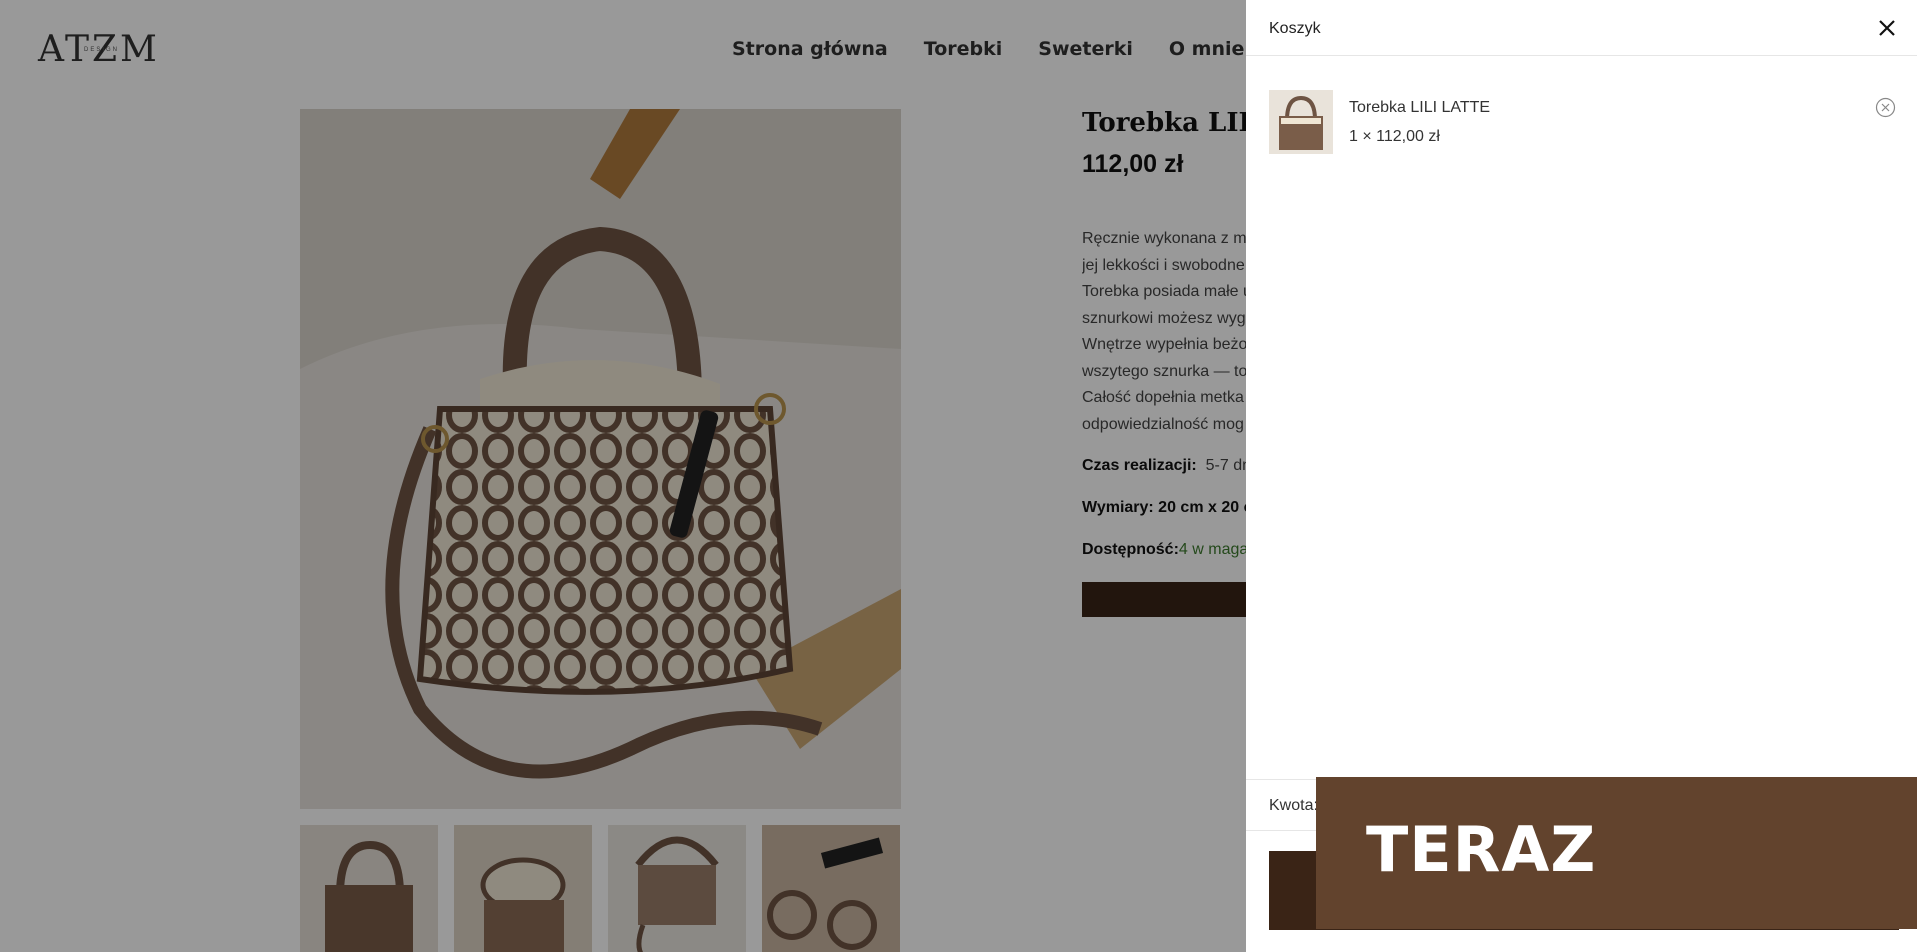  Describe the element at coordinates (1293, 805) in the screenshot. I see `cart-sum-label: Kwota:` at that location.